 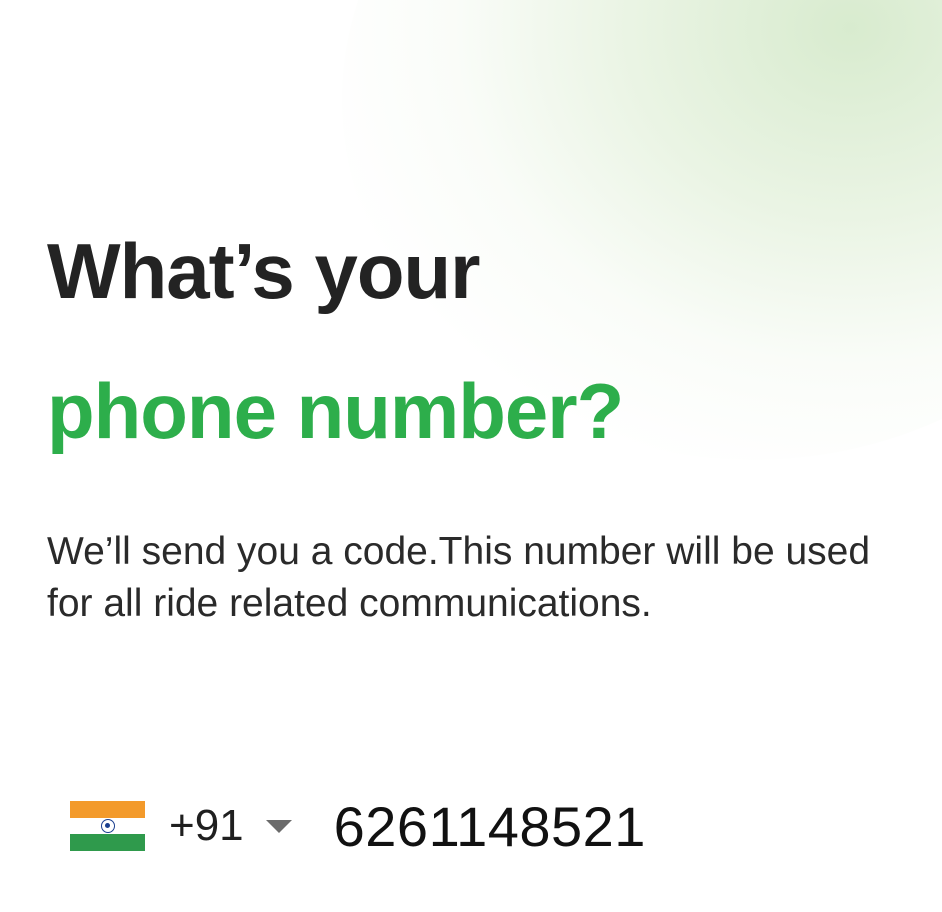 I want to click on ashoka-chakra-icon, so click(x=107, y=825).